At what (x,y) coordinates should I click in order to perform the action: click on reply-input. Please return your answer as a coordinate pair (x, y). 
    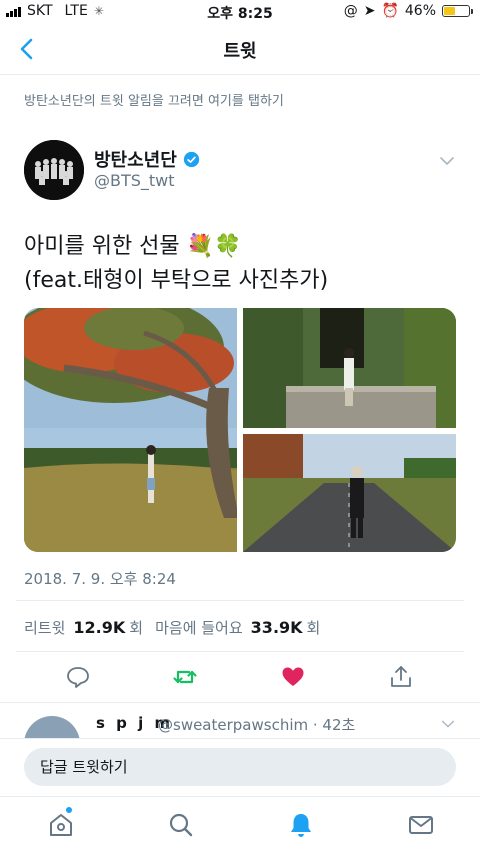
    Looking at the image, I should click on (240, 767).